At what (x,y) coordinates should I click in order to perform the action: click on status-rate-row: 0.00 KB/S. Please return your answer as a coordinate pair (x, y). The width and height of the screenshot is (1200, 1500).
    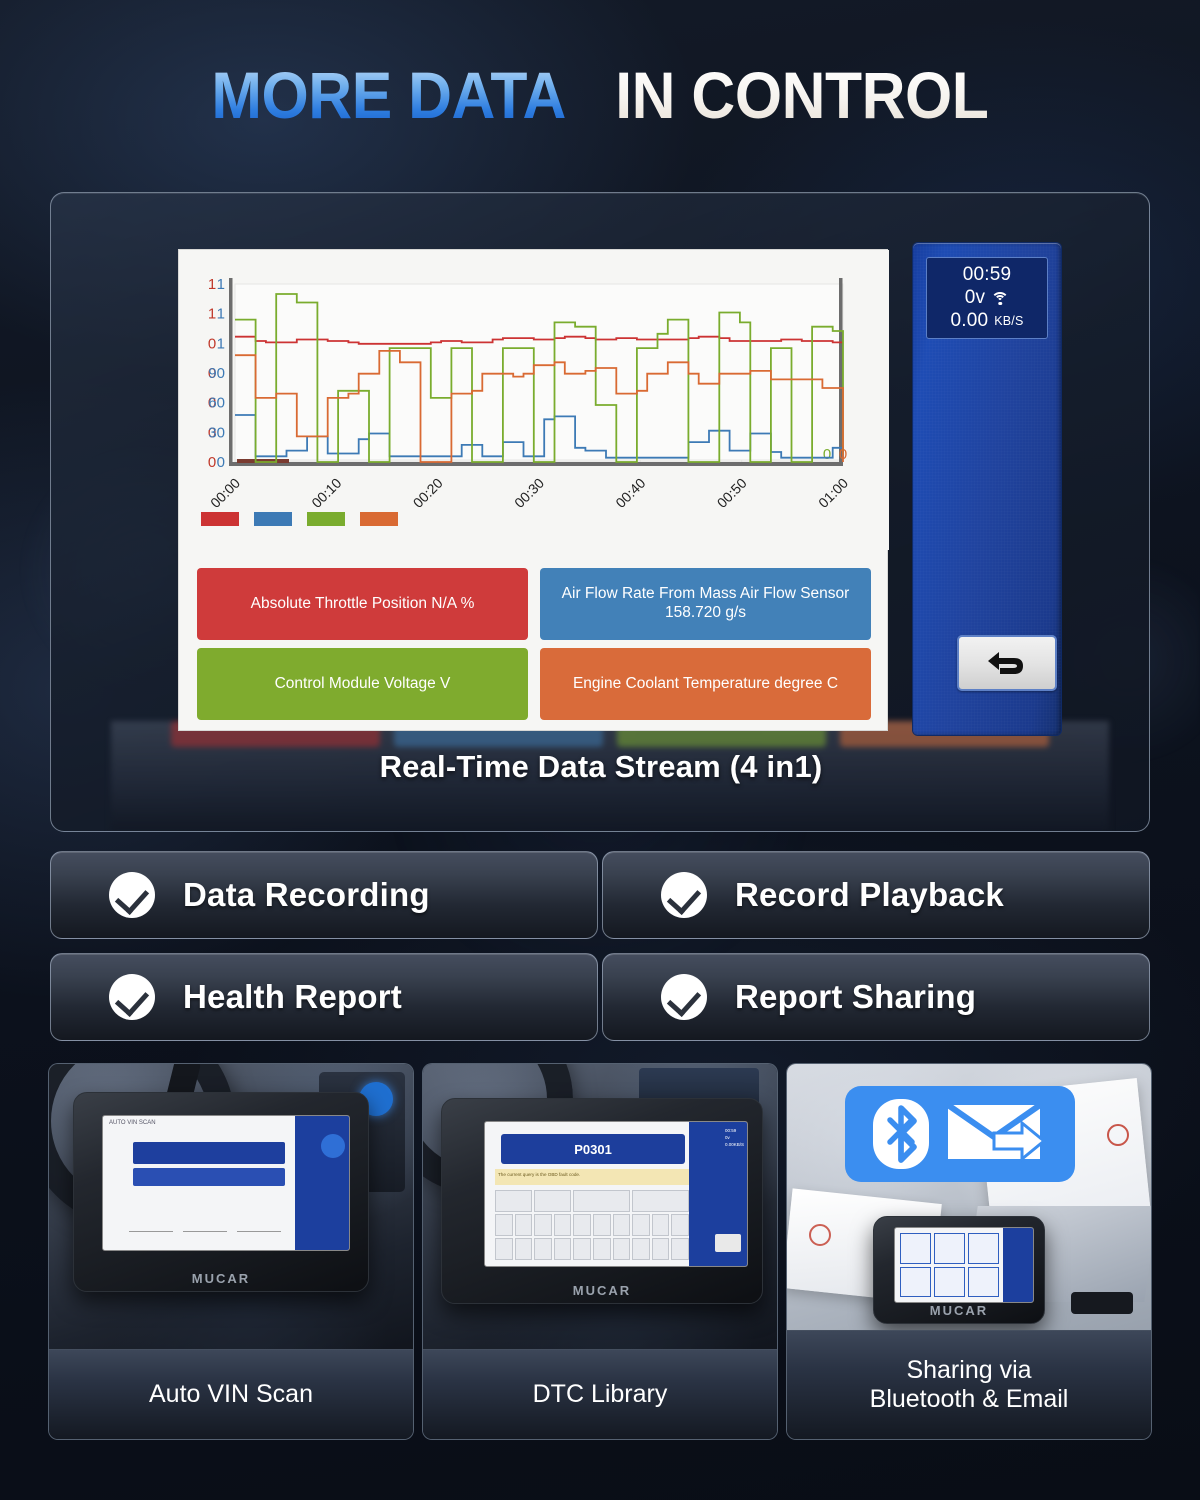
    Looking at the image, I should click on (986, 321).